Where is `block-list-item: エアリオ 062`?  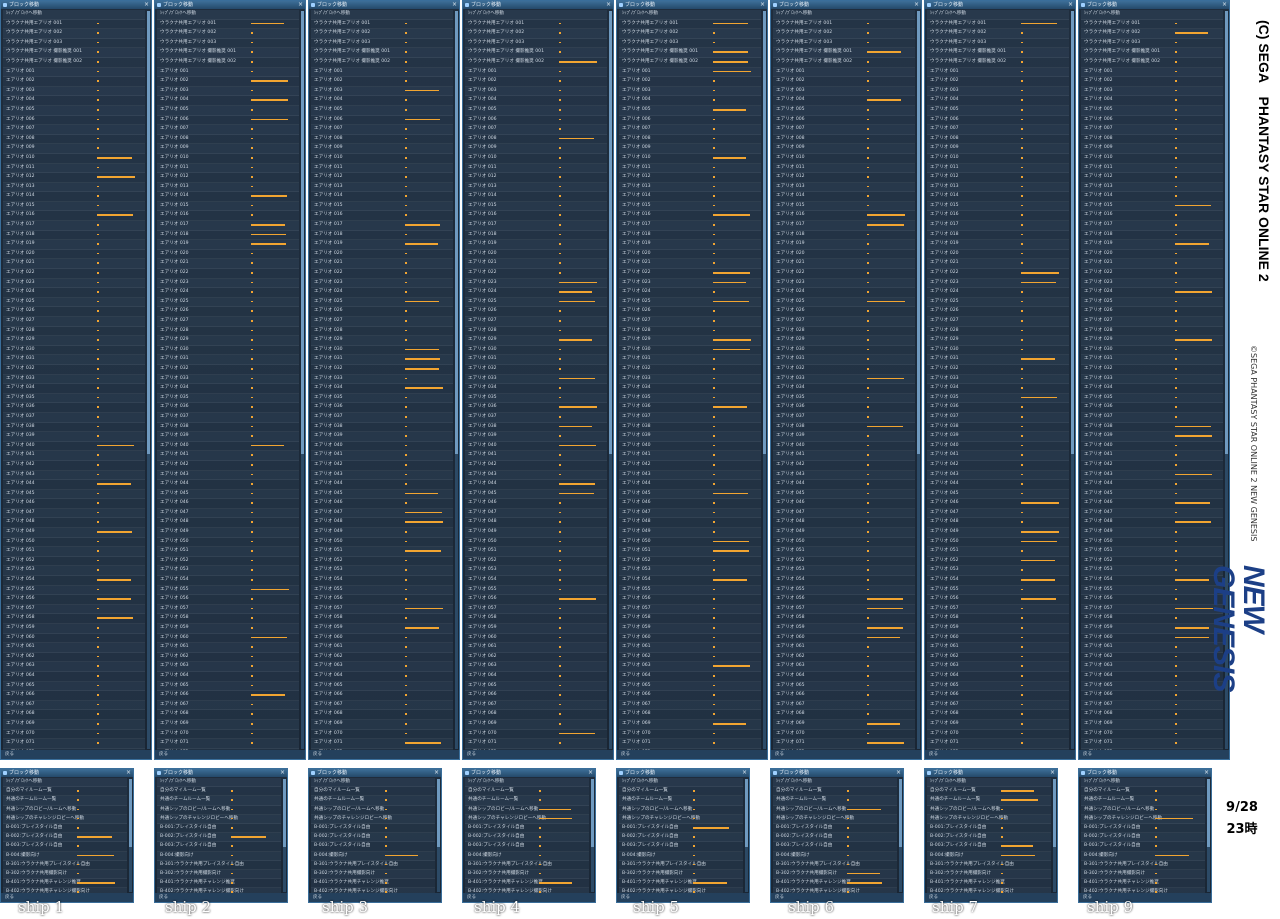 block-list-item: エアリオ 062 is located at coordinates (1152, 657).